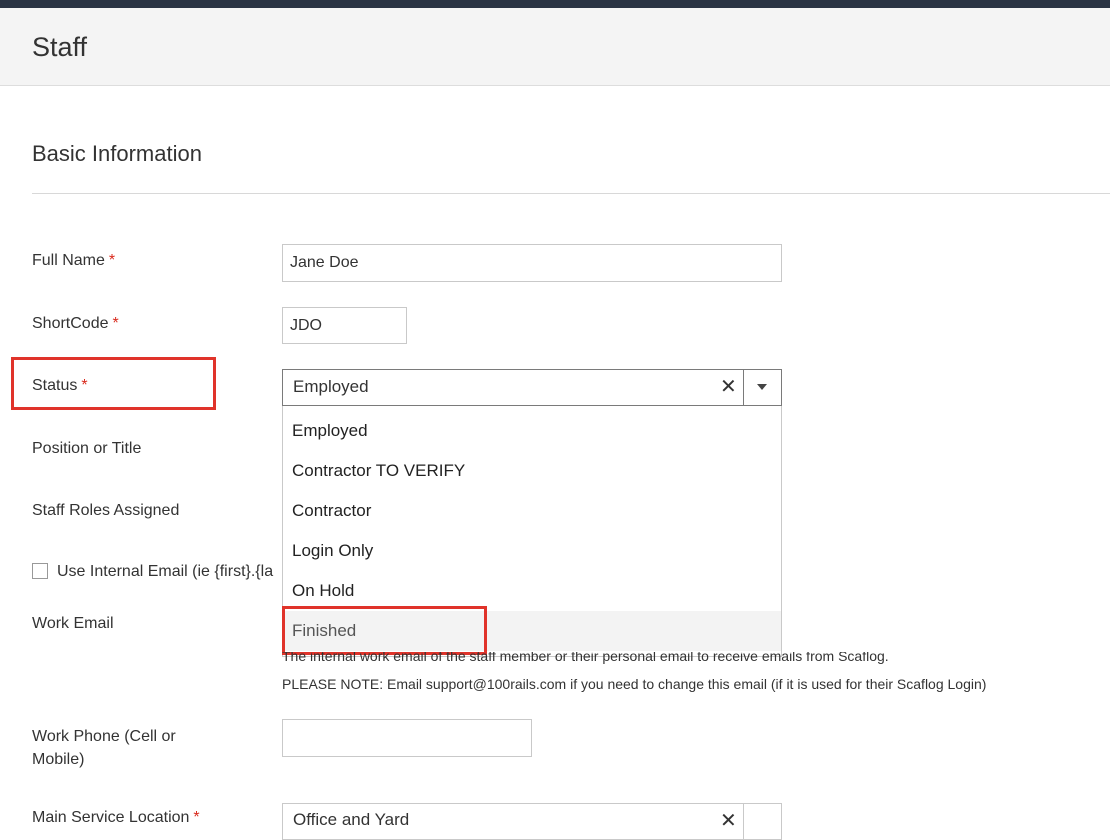 This screenshot has height=840, width=1110. Describe the element at coordinates (532, 263) in the screenshot. I see `full-name-input: Jane Doe` at that location.